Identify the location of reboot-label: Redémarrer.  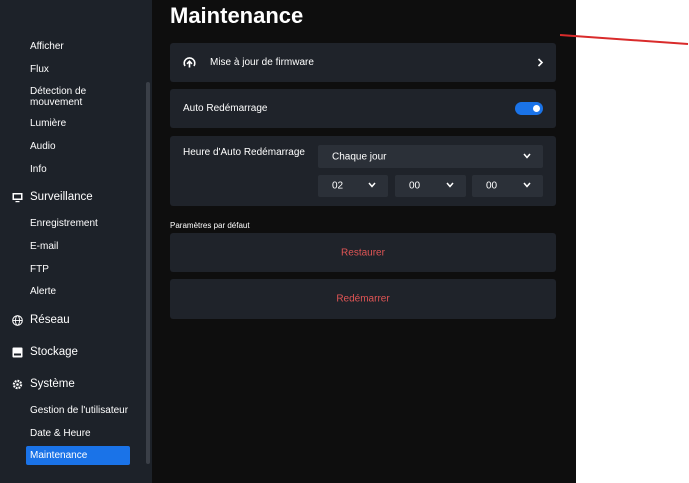
(363, 299).